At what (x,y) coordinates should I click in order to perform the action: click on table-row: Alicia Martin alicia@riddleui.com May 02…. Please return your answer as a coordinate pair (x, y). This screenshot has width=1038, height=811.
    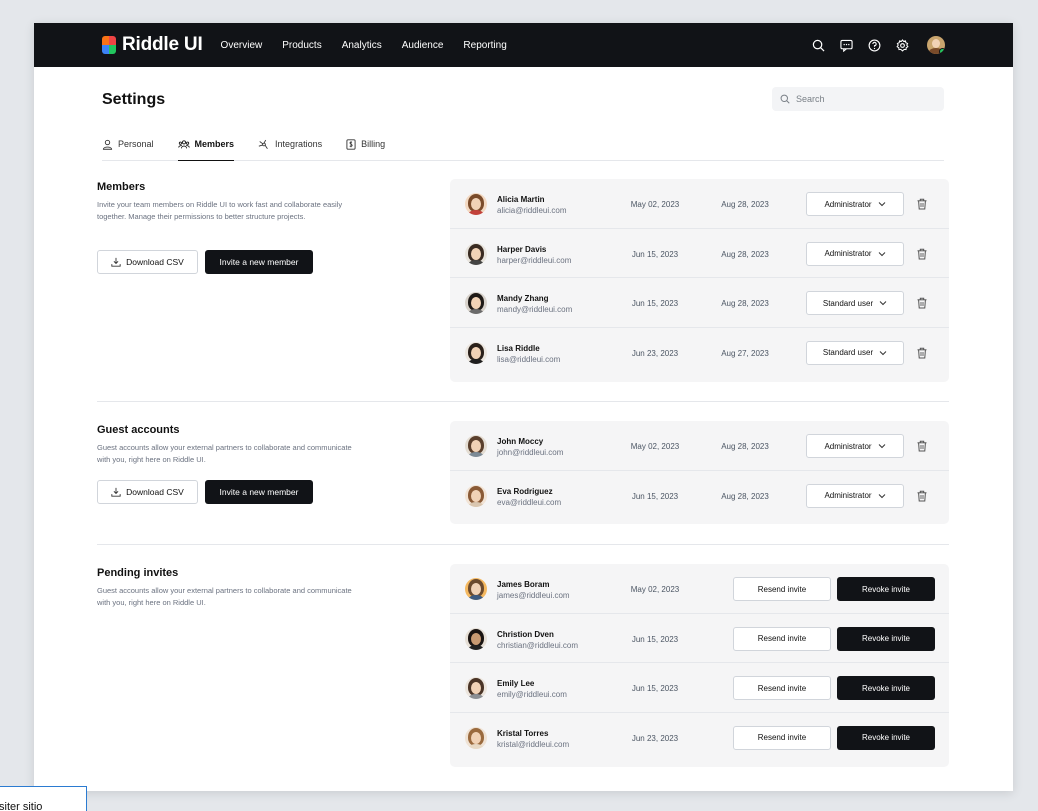
    Looking at the image, I should click on (699, 204).